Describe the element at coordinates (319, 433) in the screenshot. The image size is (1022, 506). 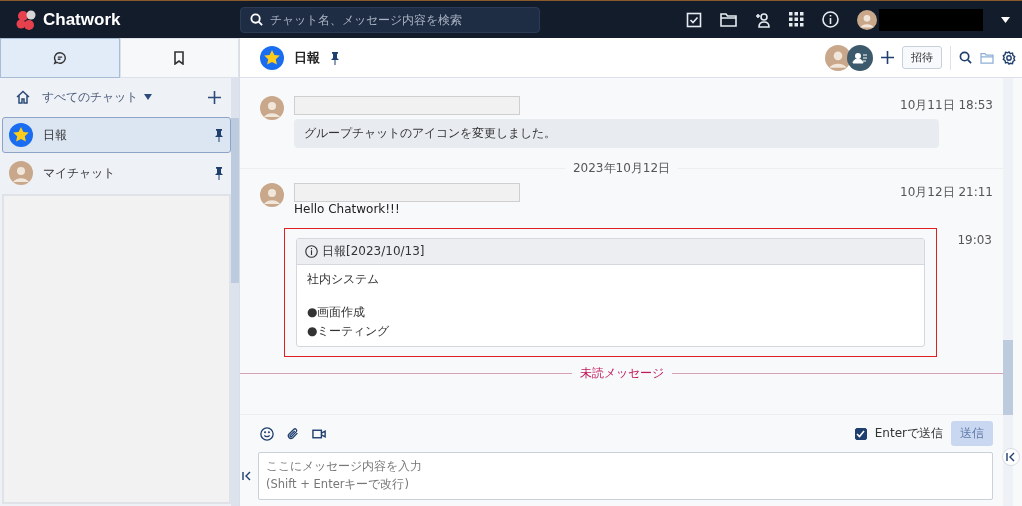
I see `video-icon` at that location.